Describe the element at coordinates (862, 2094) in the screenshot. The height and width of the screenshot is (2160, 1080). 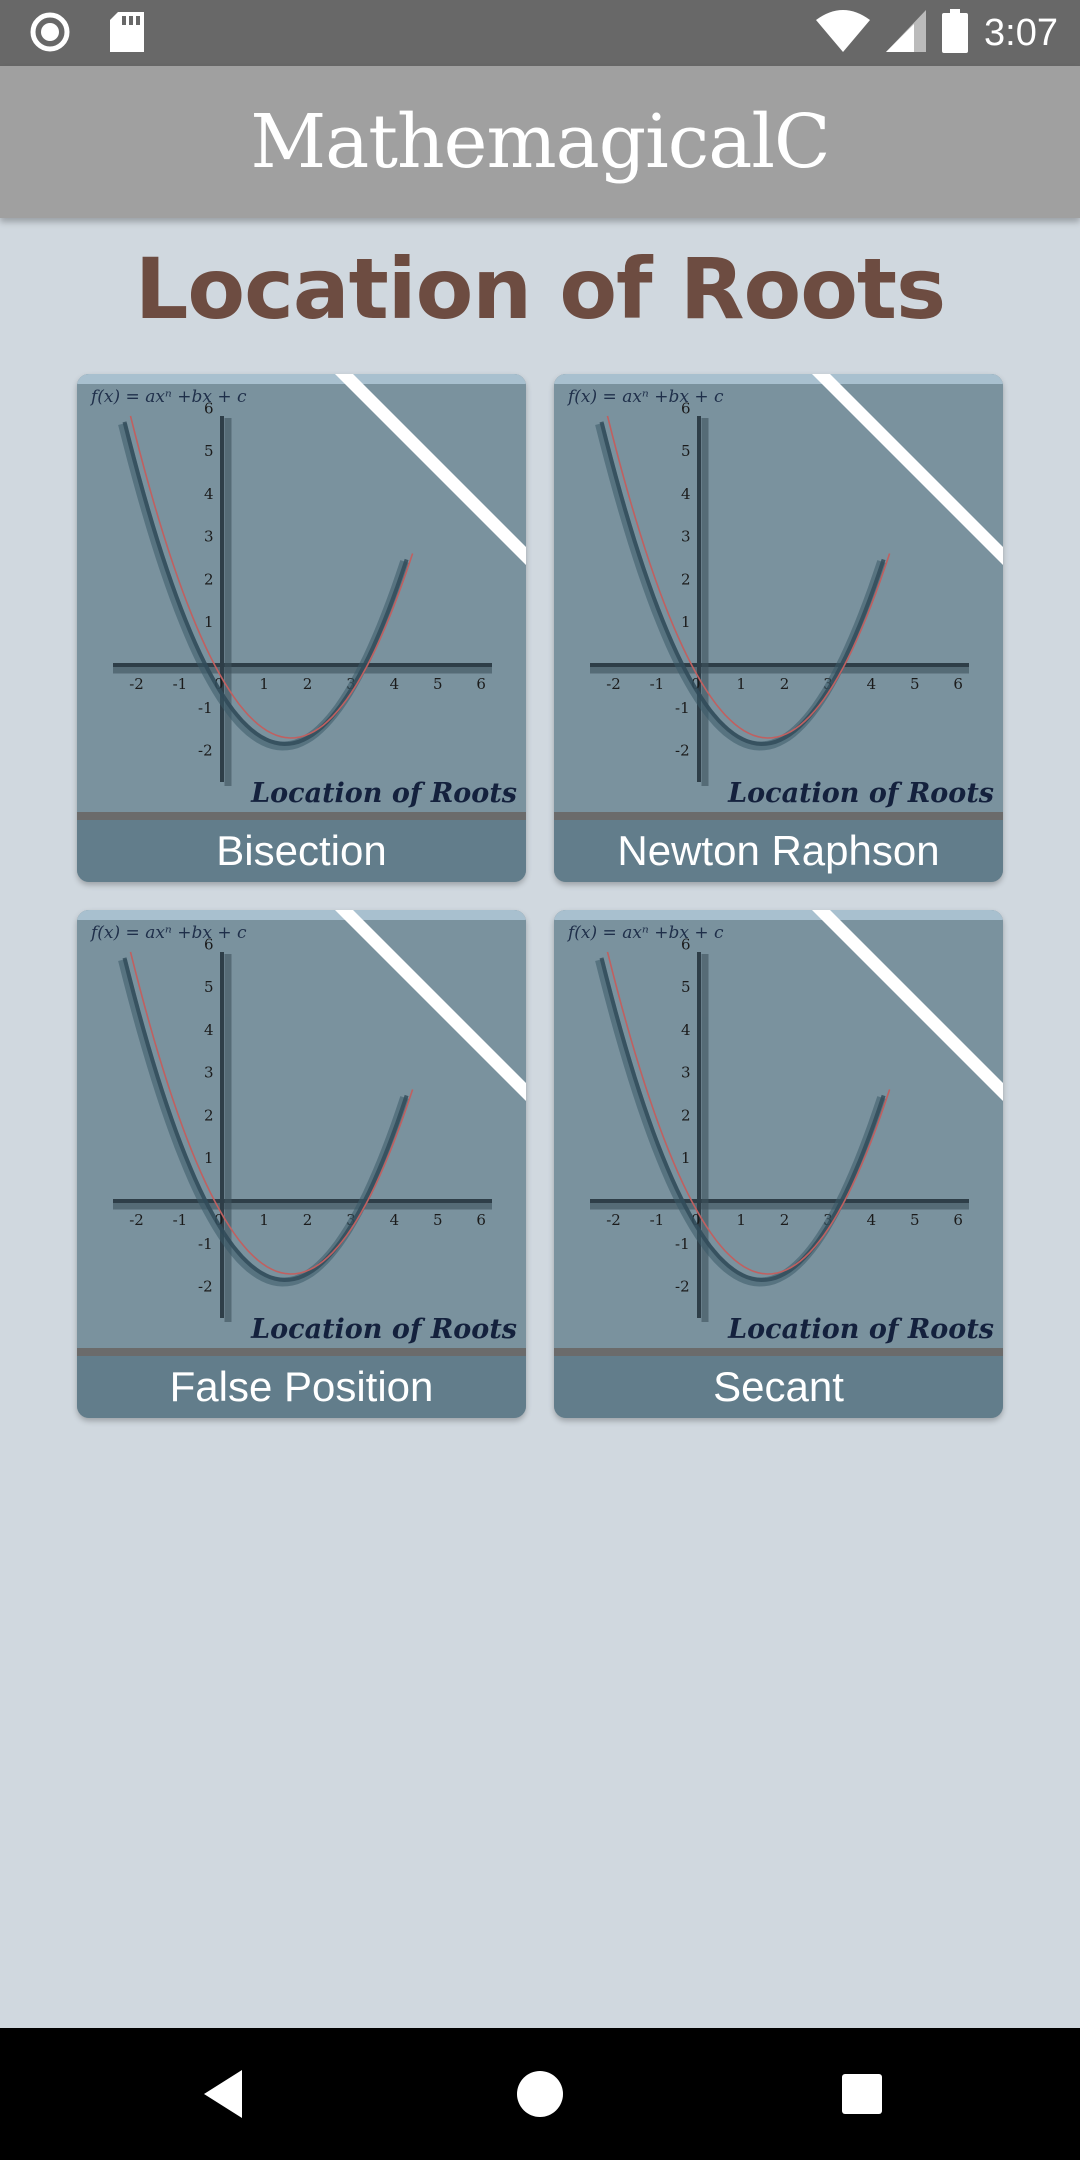
I see `recent-apps-icon` at that location.